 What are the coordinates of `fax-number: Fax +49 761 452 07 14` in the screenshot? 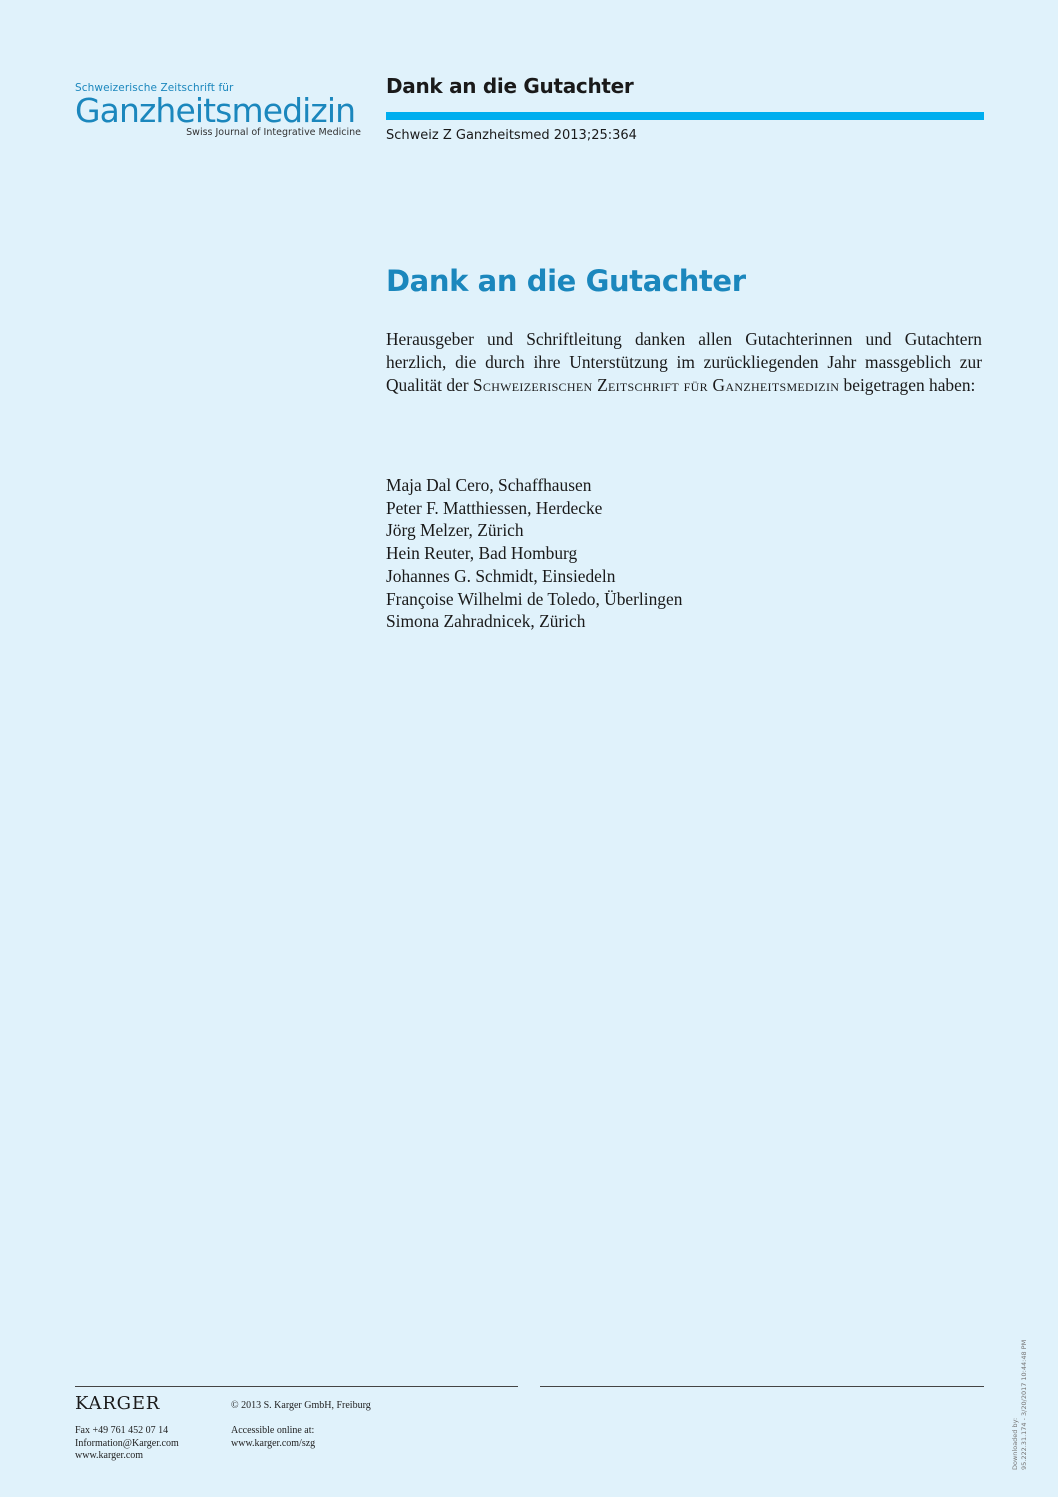 It's located at (122, 1430).